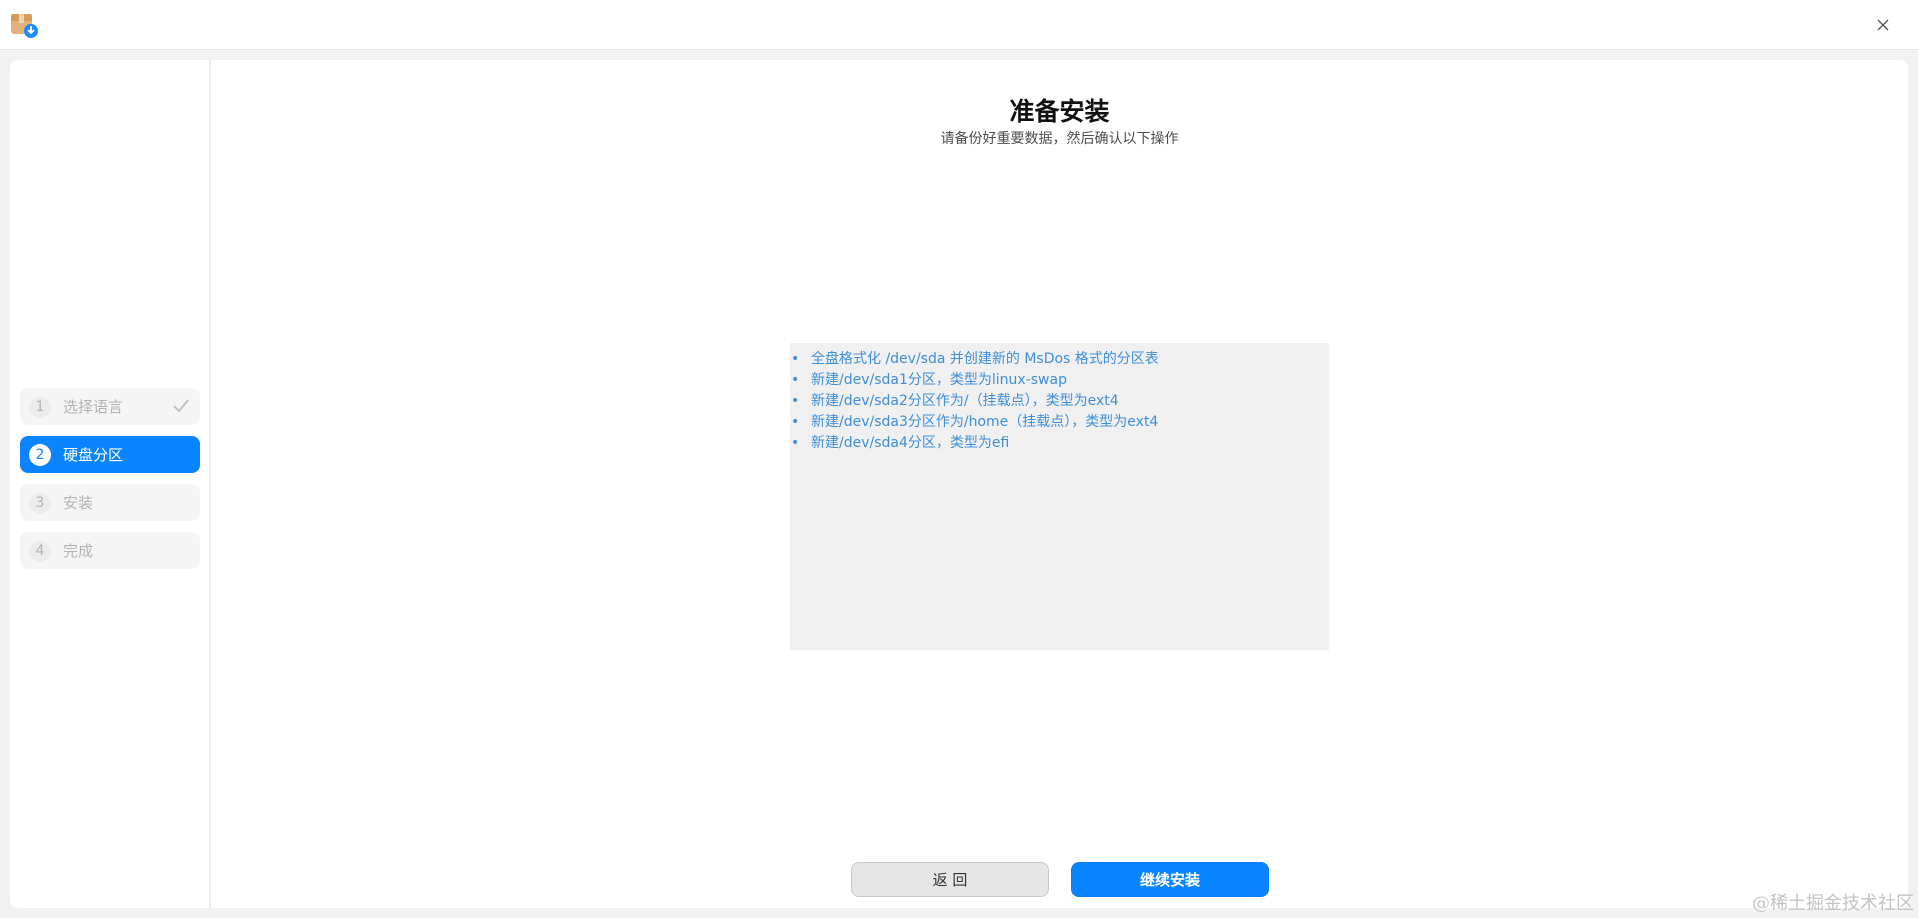  I want to click on step-select-language: 1 选择语言, so click(110, 406).